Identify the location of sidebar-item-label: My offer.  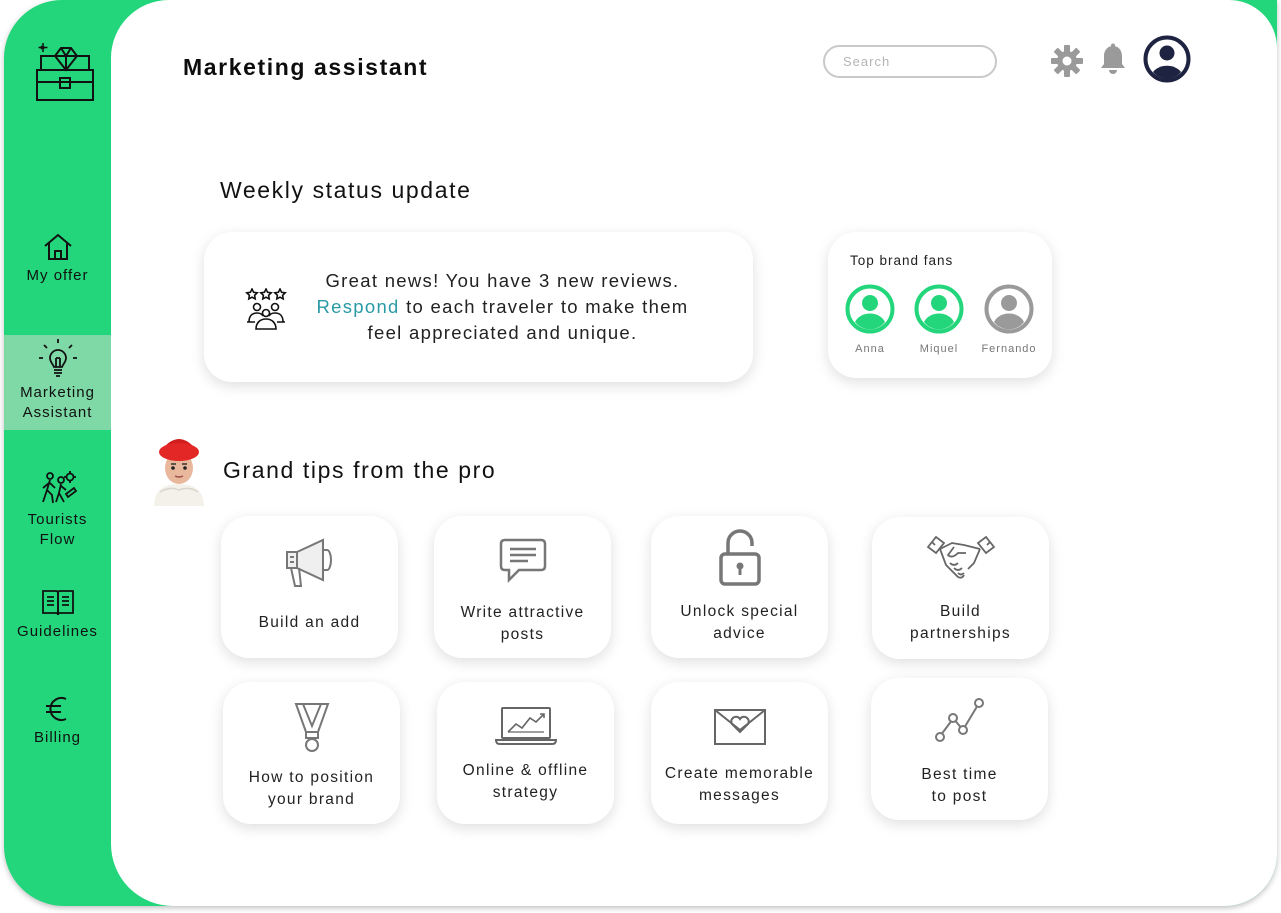
(57, 275).